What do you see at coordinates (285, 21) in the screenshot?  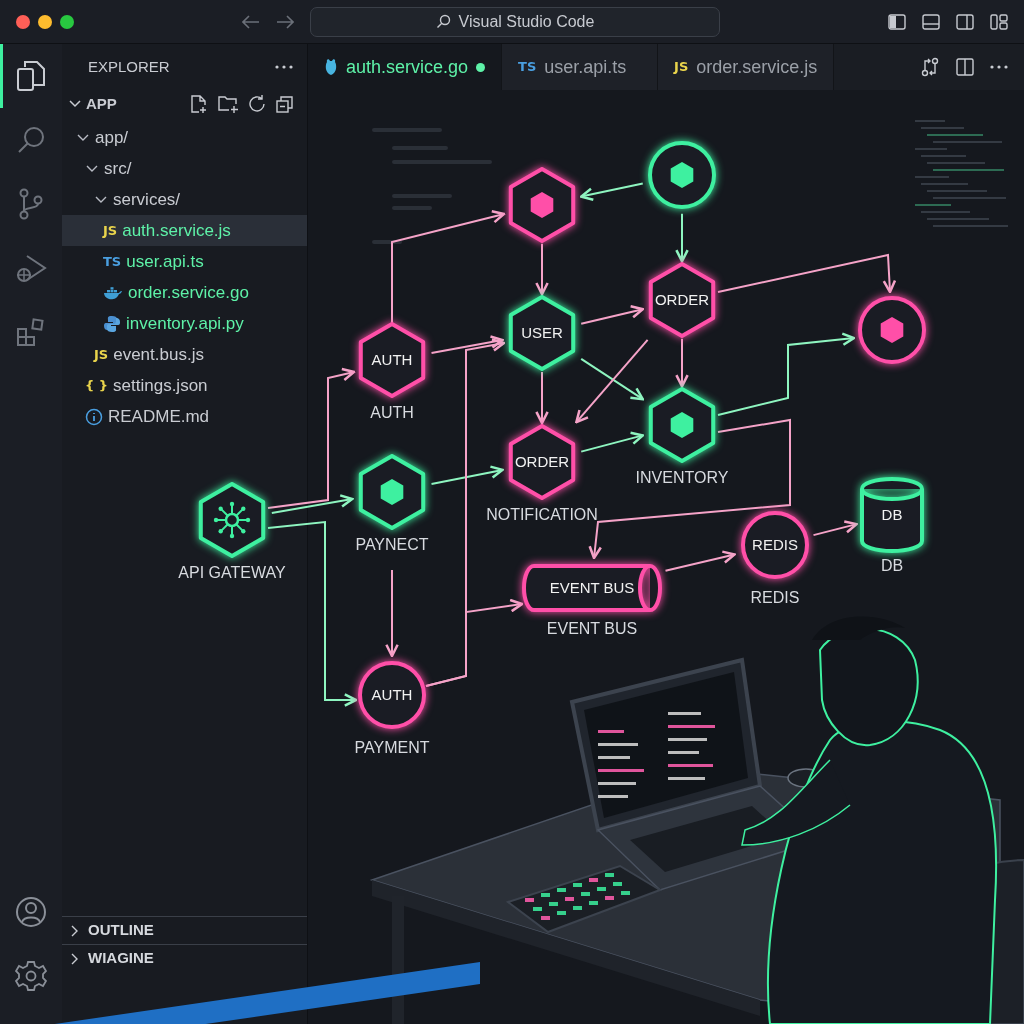 I see `forward-arrow-icon` at bounding box center [285, 21].